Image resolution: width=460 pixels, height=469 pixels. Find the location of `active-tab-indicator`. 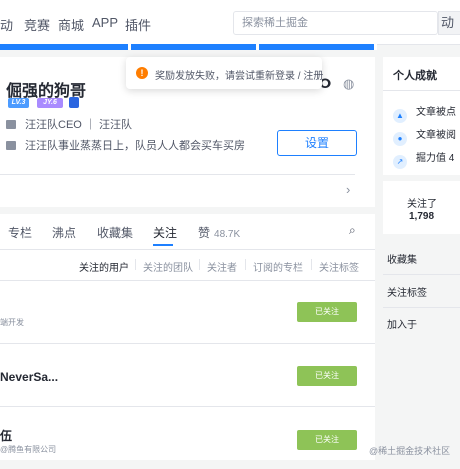

active-tab-indicator is located at coordinates (163, 245).